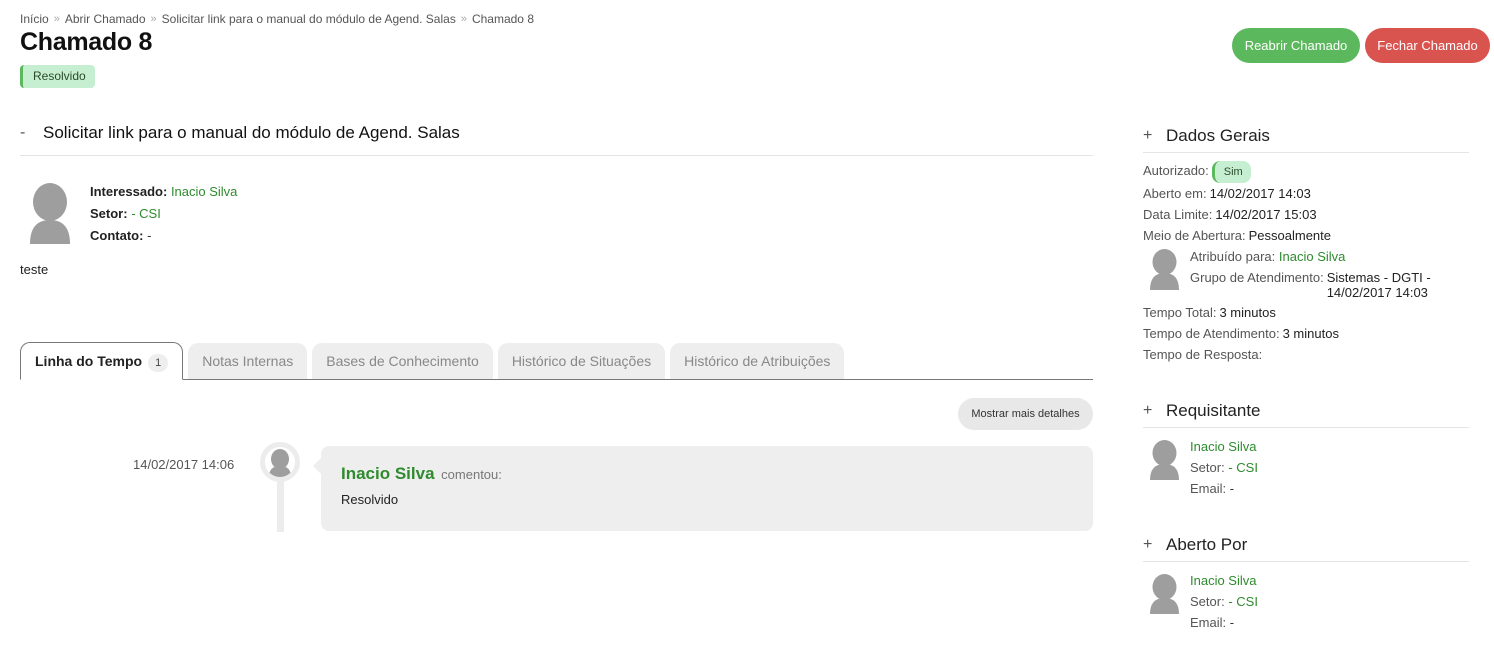 This screenshot has width=1494, height=646. I want to click on interested-label: Interessado:, so click(129, 191).